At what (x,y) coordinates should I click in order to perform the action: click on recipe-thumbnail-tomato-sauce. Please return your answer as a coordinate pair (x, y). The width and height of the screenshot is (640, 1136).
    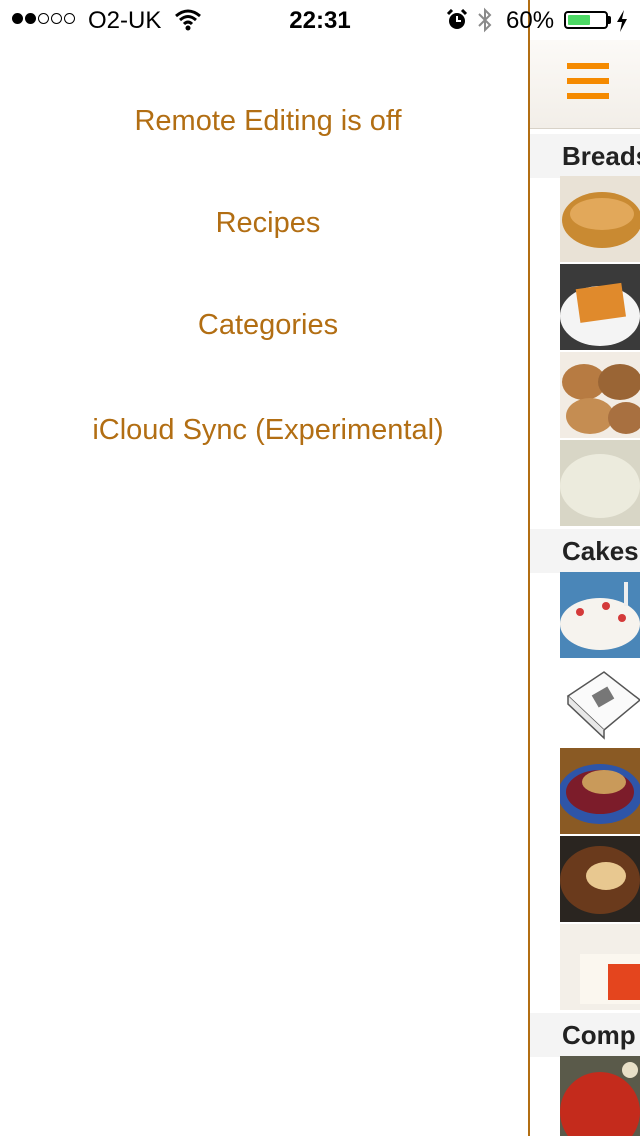
    Looking at the image, I should click on (600, 1096).